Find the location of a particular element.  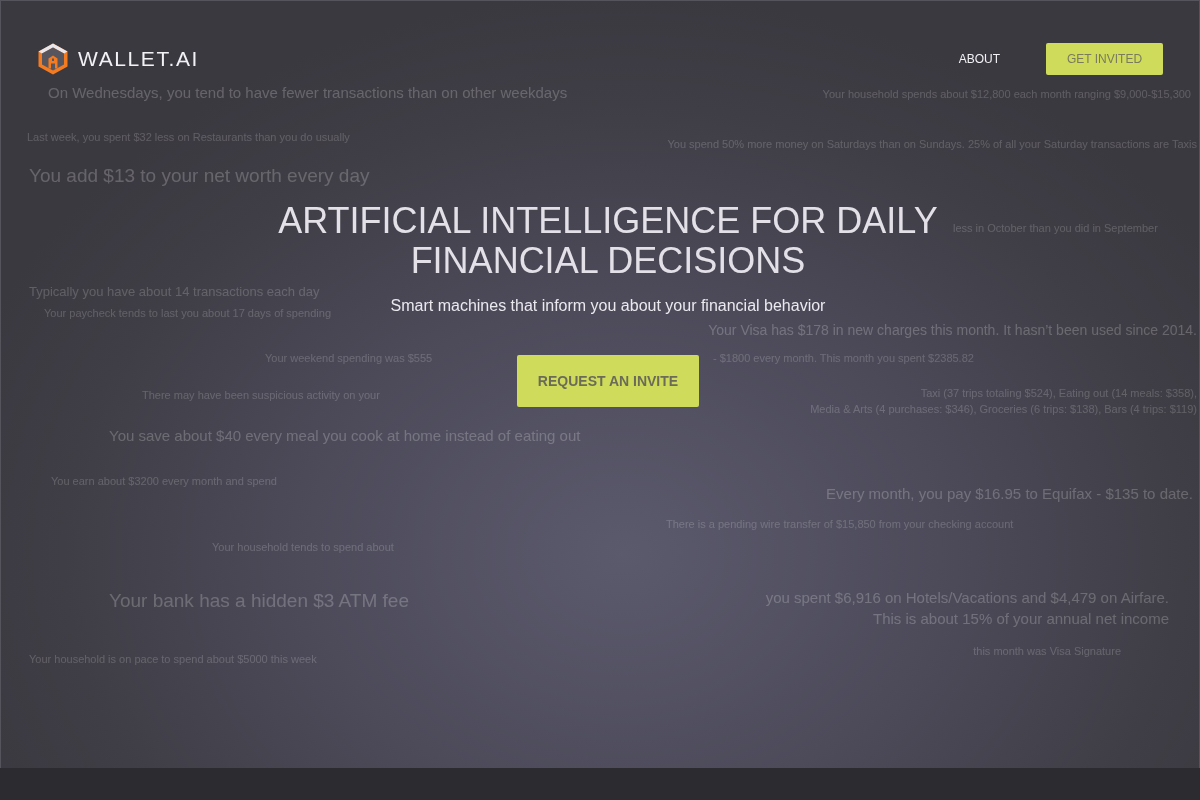

request-invite-button: REQUEST AN INVITE is located at coordinates (608, 381).